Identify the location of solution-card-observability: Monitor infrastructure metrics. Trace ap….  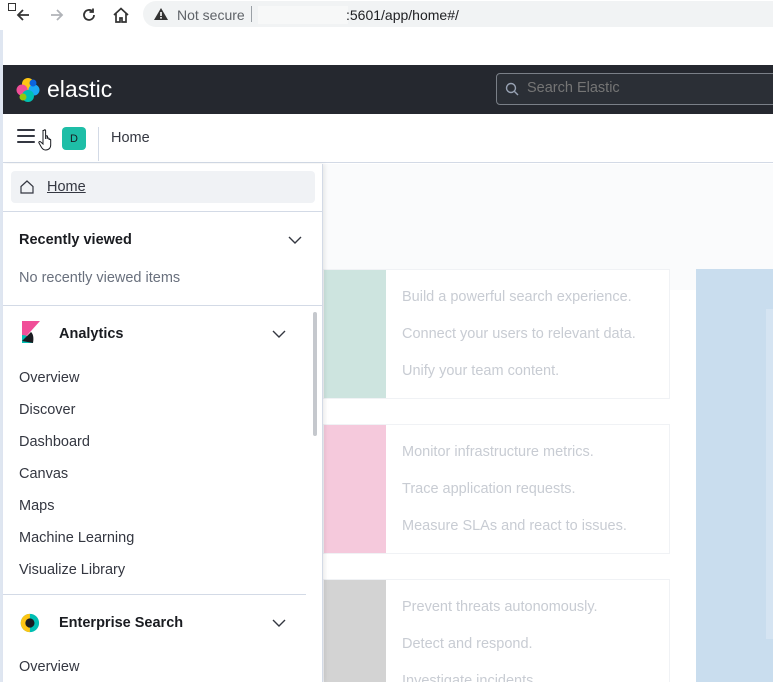
(496, 489).